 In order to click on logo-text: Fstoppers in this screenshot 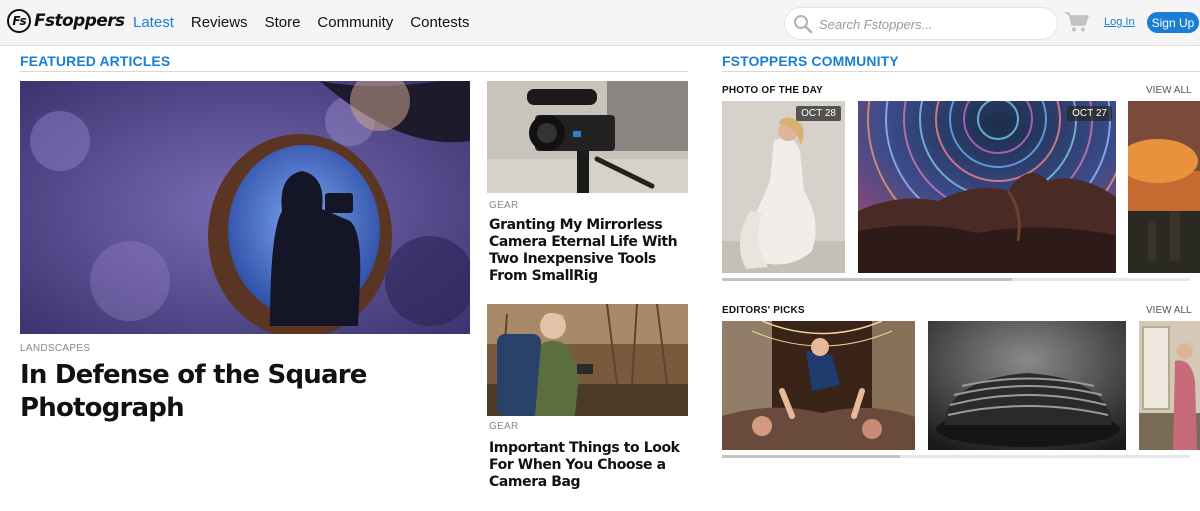, I will do `click(79, 21)`.